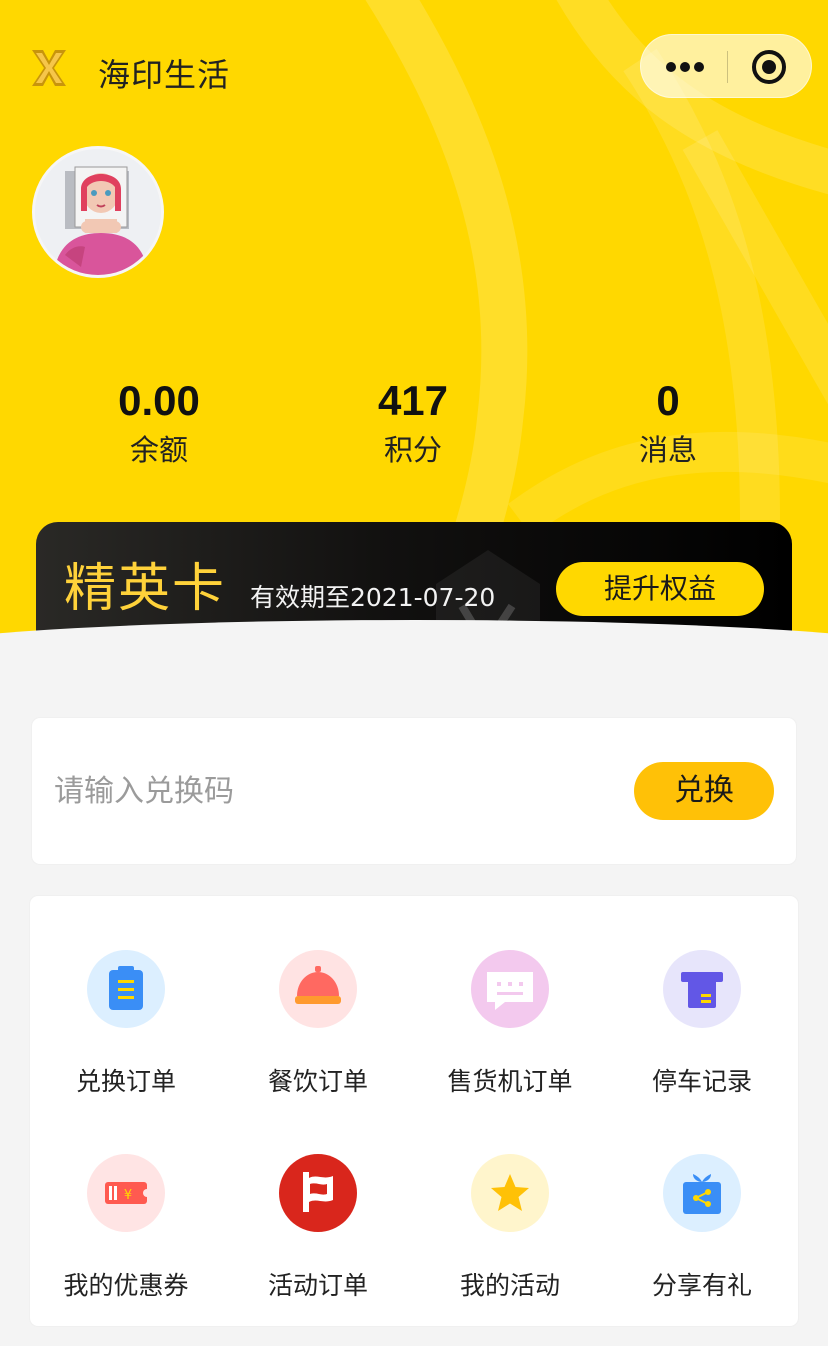  I want to click on parking-ticket-icon, so click(702, 989).